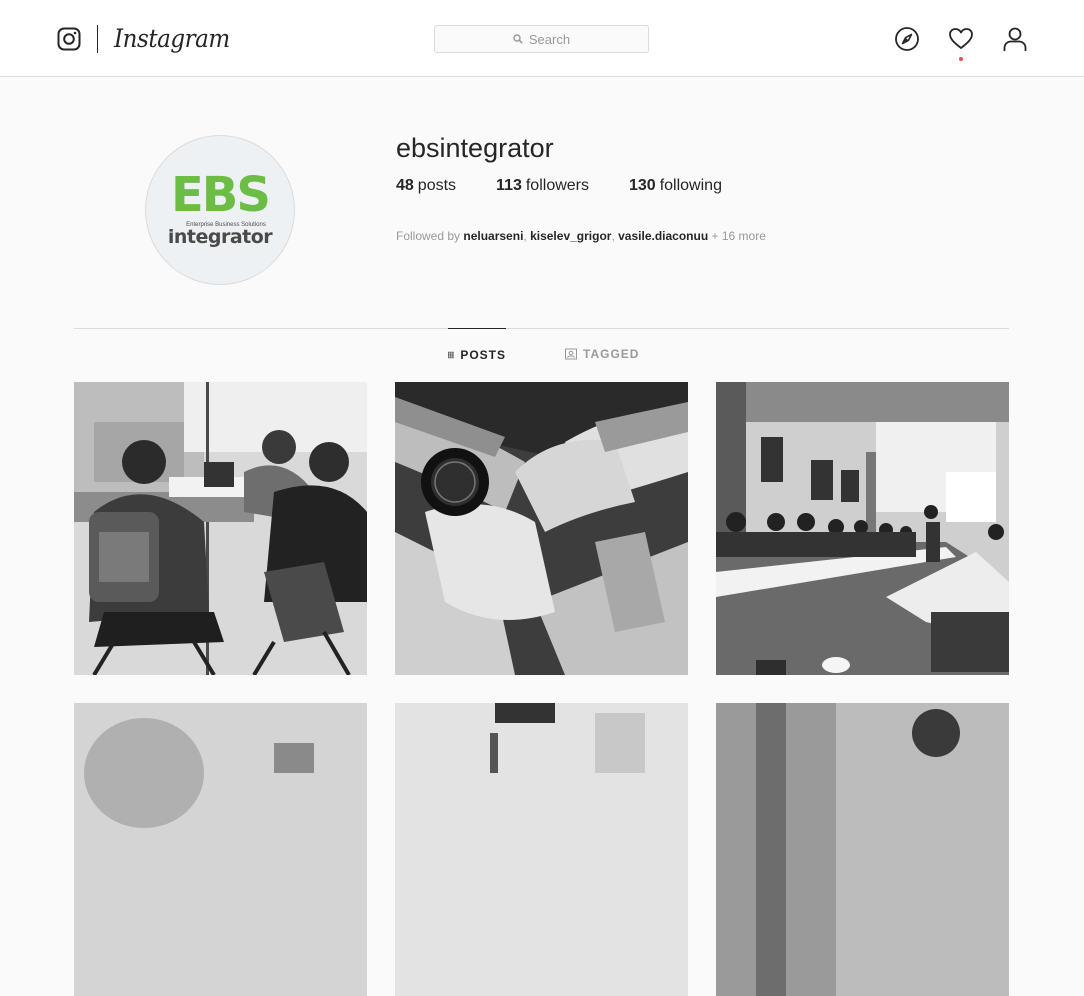 This screenshot has height=996, width=1084. What do you see at coordinates (451, 354) in the screenshot?
I see `grid-icon` at bounding box center [451, 354].